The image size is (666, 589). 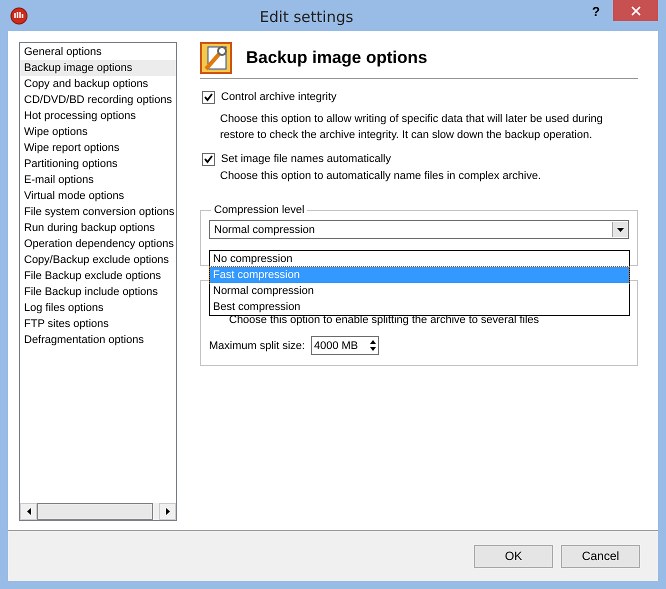 What do you see at coordinates (98, 164) in the screenshot?
I see `sidebar-item: Partitioning options` at bounding box center [98, 164].